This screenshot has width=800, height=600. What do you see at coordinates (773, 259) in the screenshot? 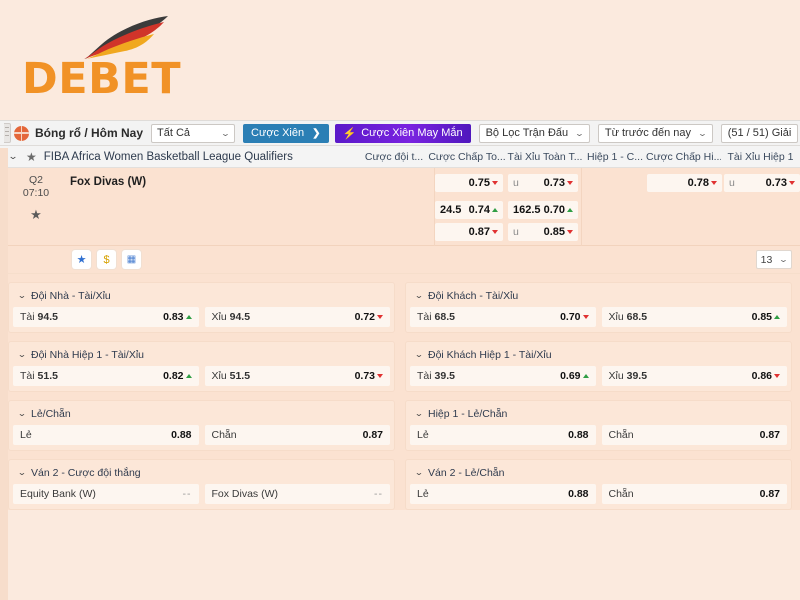
I see `market-count-select: 13 ⌄` at bounding box center [773, 259].